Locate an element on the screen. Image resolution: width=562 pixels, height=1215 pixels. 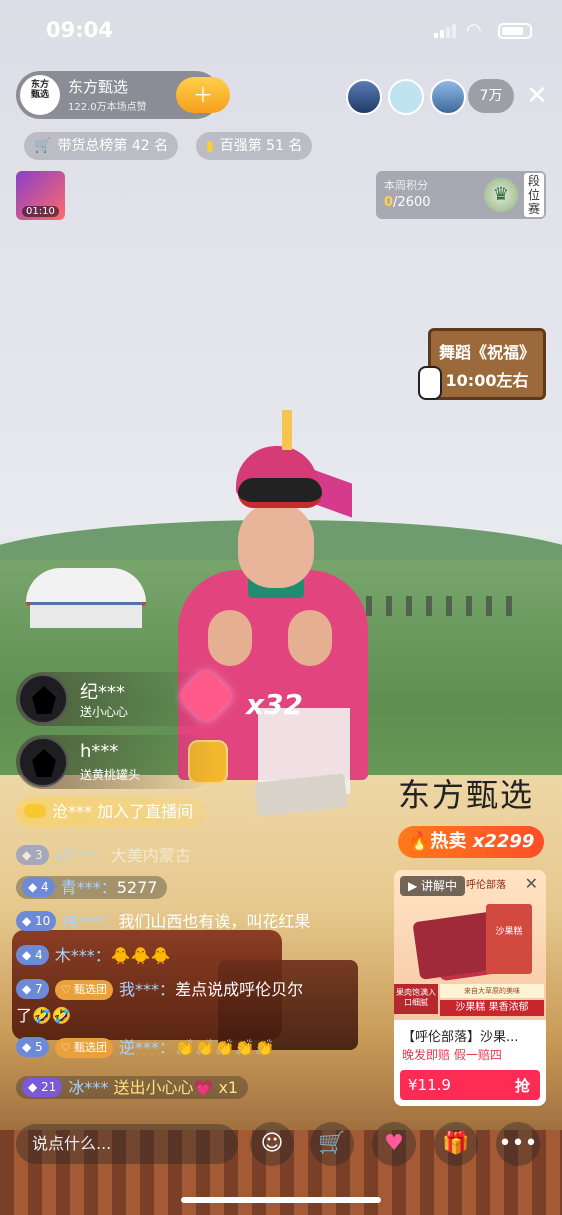
host-avatar: 东方 甄选 is located at coordinates (40, 95).